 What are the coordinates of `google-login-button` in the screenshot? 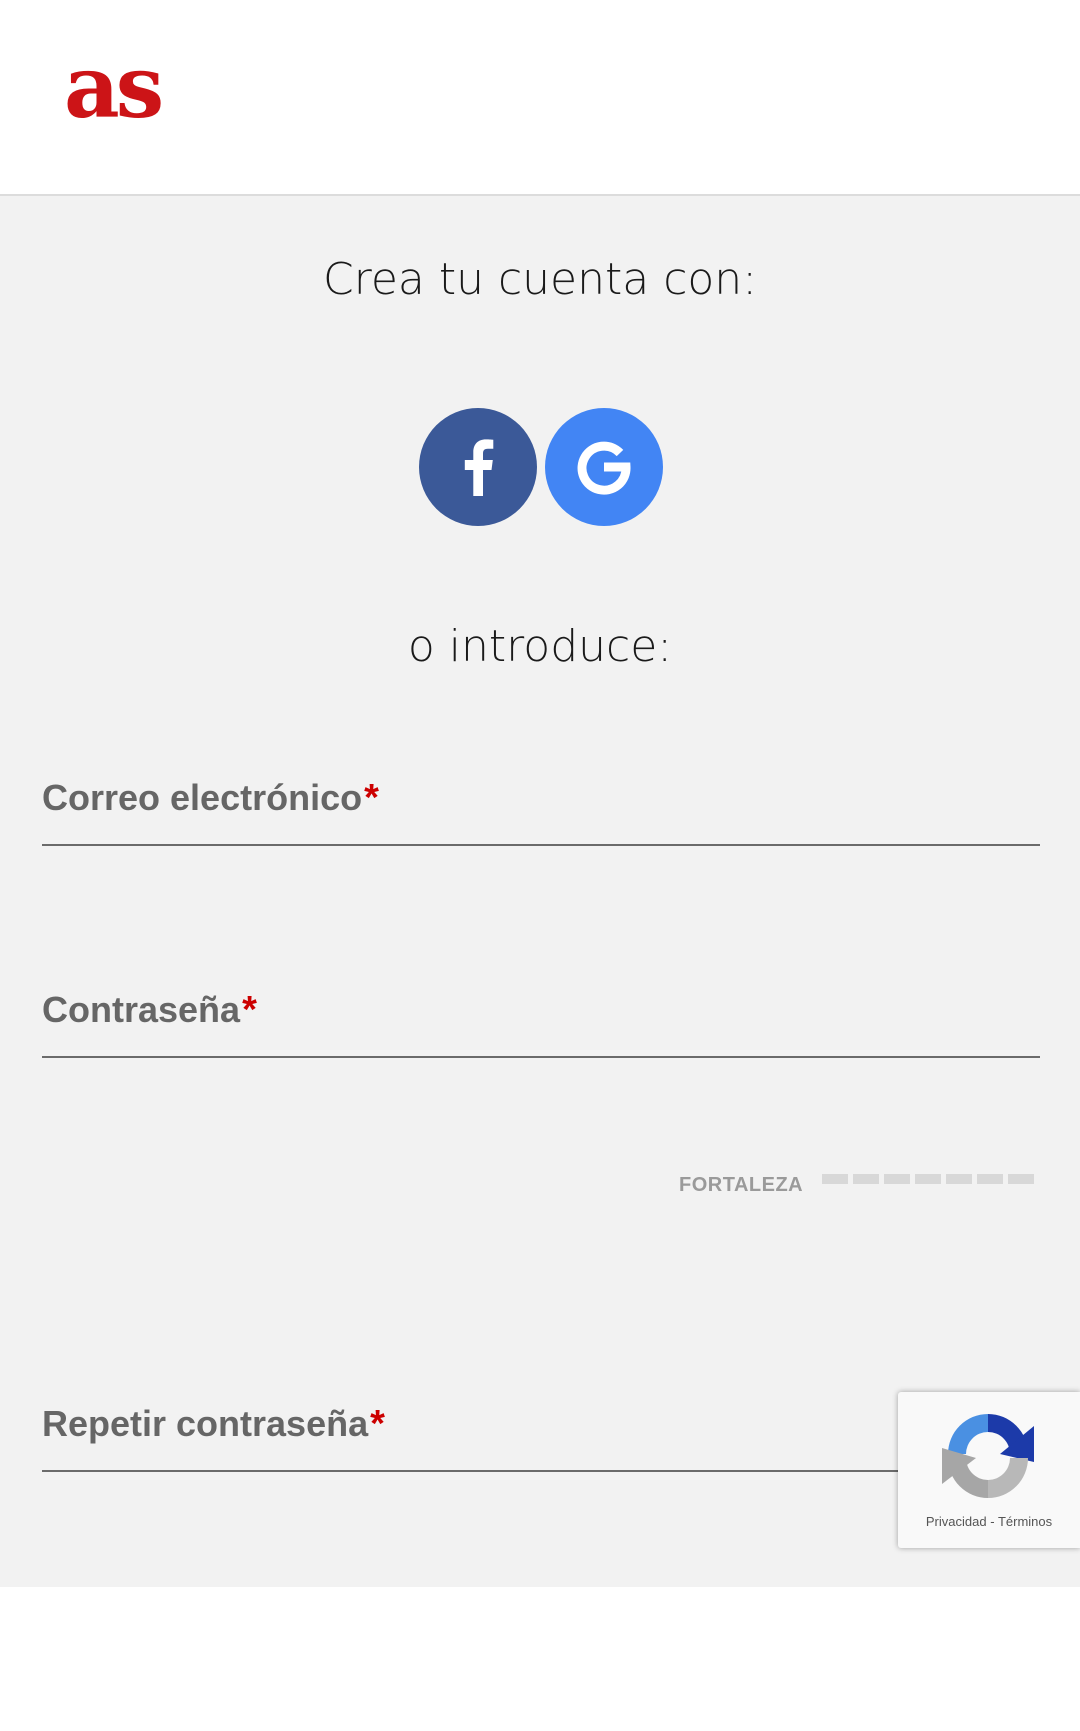 It's located at (604, 467).